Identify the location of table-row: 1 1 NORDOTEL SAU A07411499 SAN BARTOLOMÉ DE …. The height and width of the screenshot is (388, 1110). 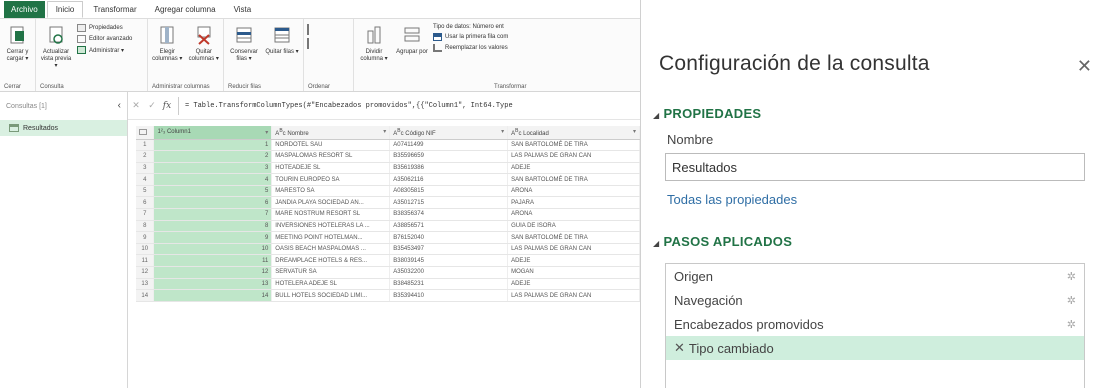
(388, 145).